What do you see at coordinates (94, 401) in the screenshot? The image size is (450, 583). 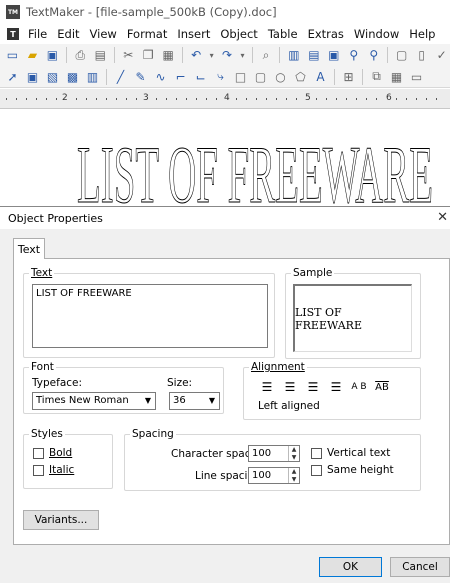 I see `typeface-select: Times New Roman ▼` at bounding box center [94, 401].